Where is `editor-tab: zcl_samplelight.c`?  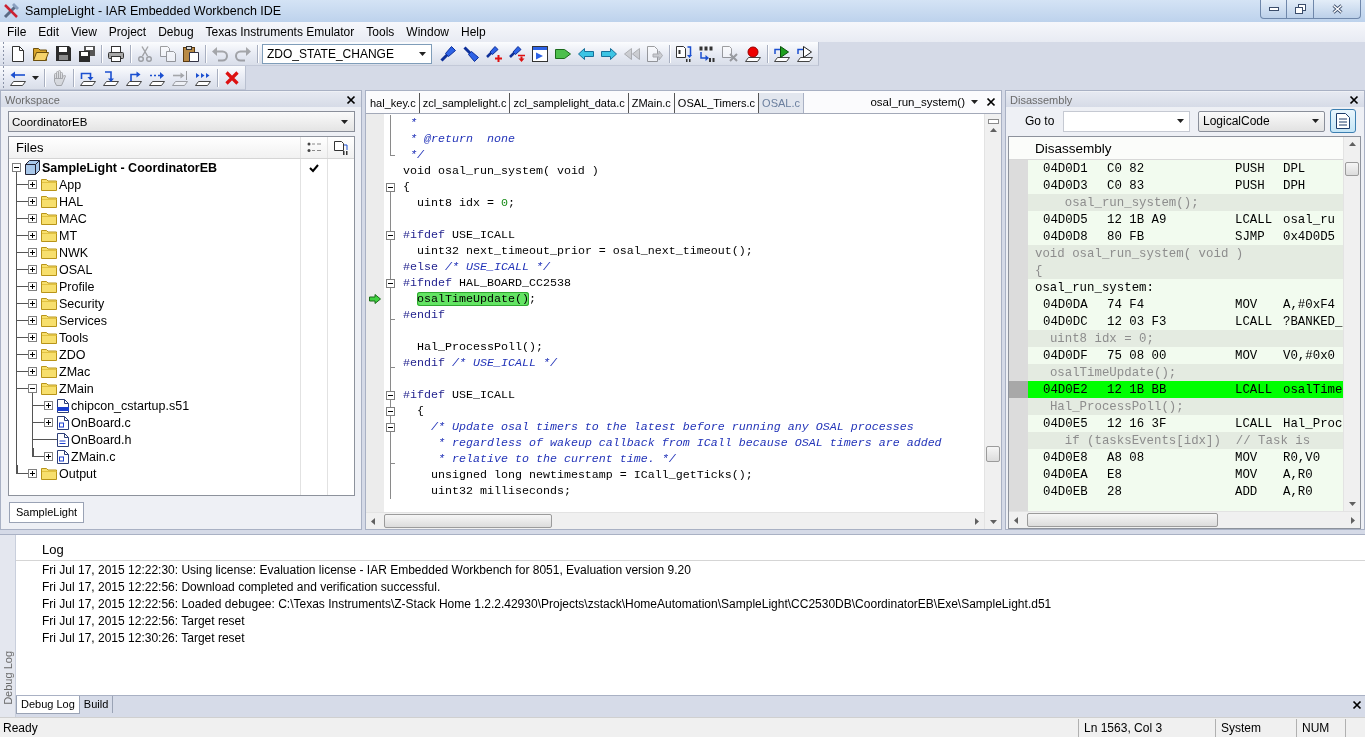
editor-tab: zcl_samplelight.c is located at coordinates (465, 103).